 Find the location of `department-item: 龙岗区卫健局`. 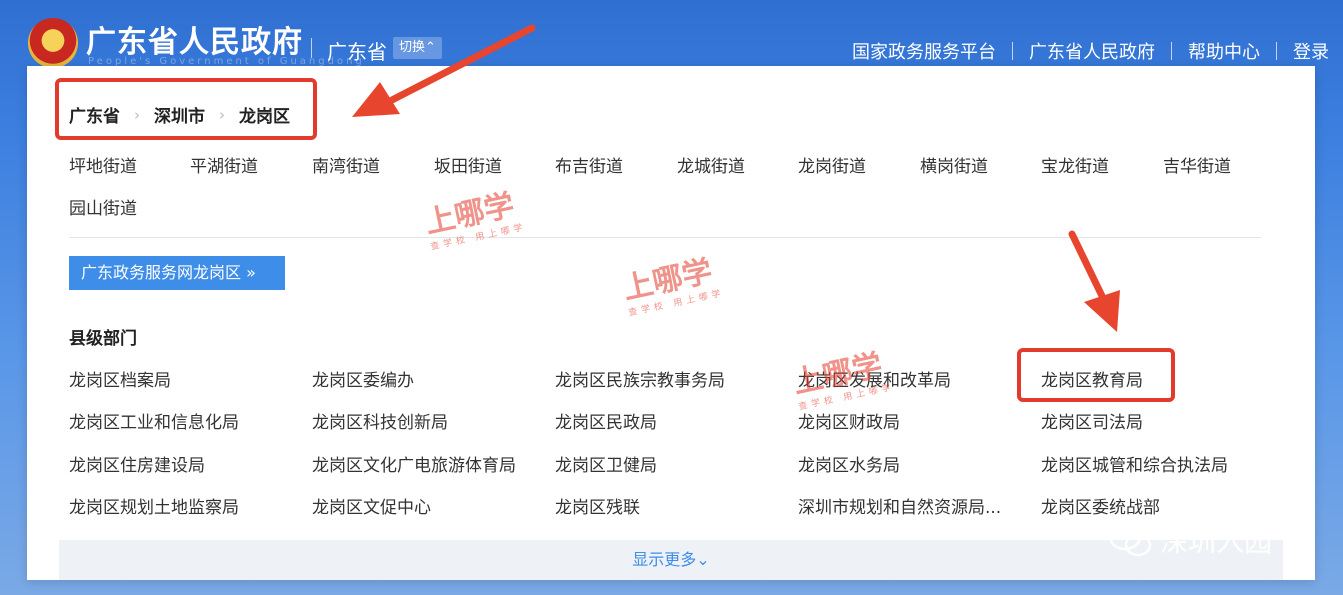

department-item: 龙岗区卫健局 is located at coordinates (606, 463).